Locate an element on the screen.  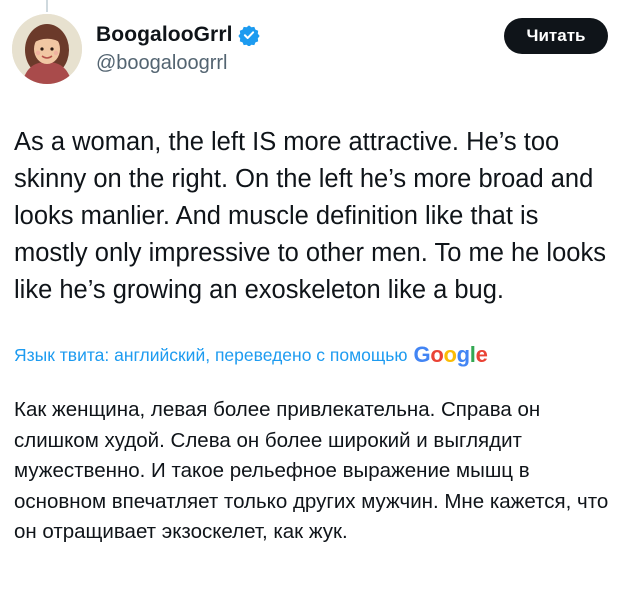
google-logo: Google is located at coordinates (450, 354).